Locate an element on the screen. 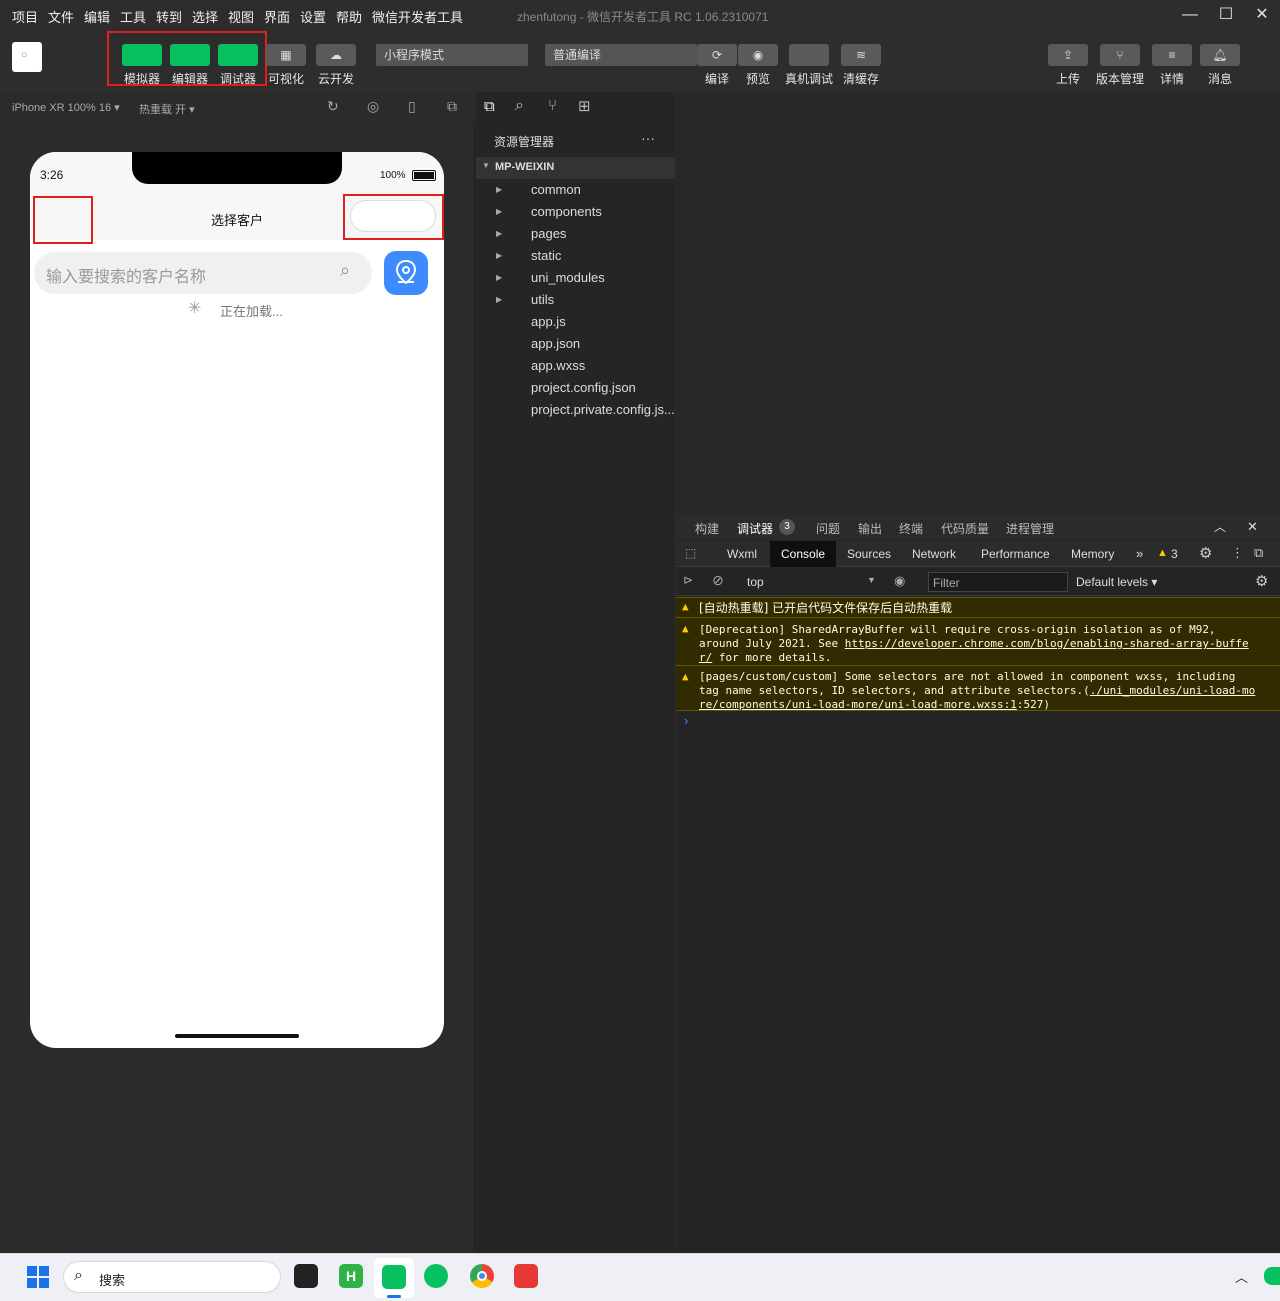 Image resolution: width=1280 pixels, height=1301 pixels. upload-button: ⇪ is located at coordinates (1068, 55).